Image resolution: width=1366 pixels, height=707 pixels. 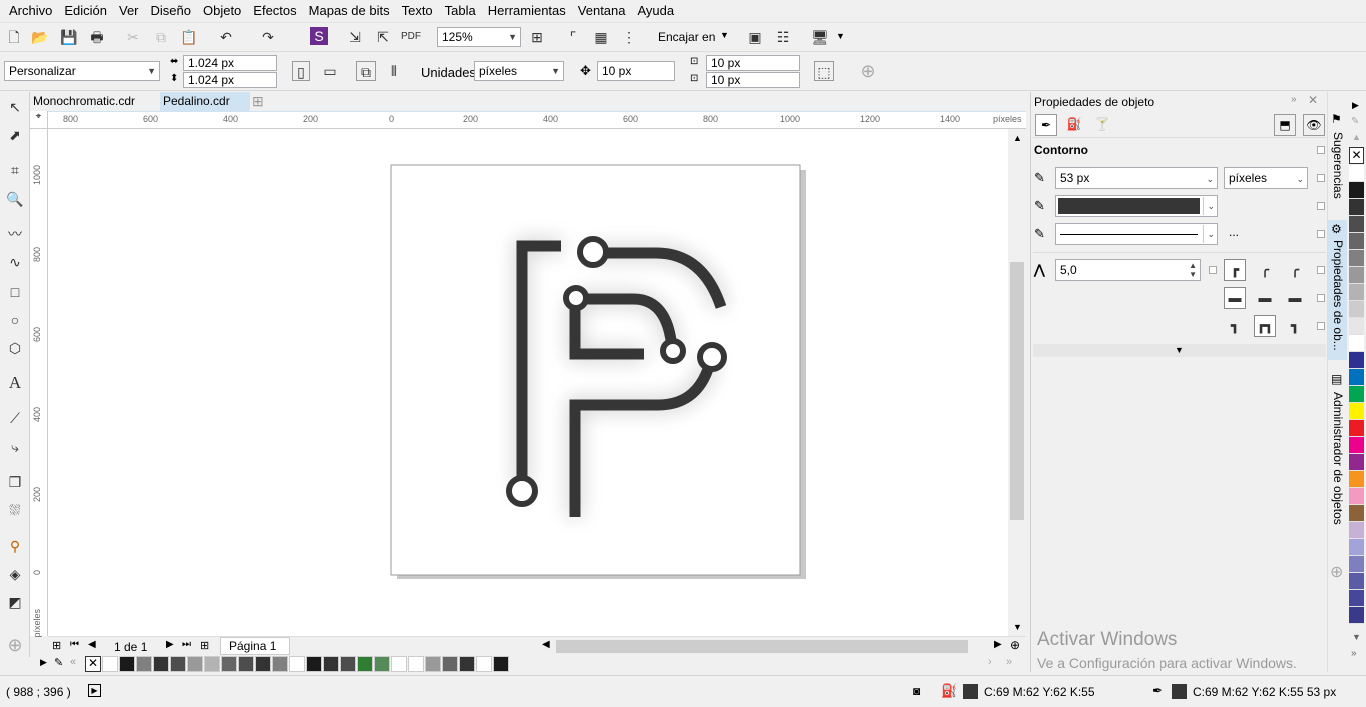 I want to click on menu-item-objeto: Objeto, so click(x=222, y=11).